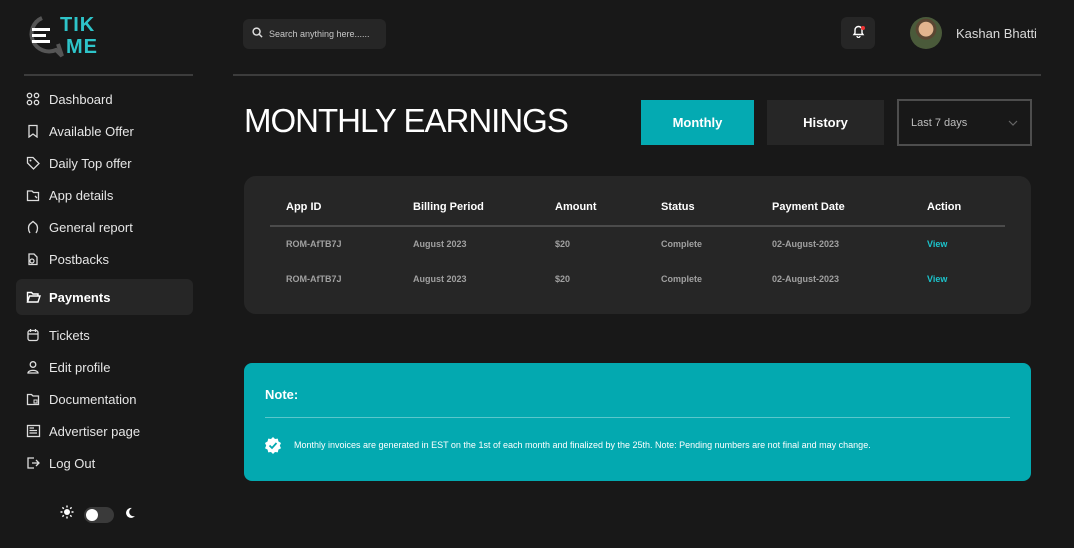  I want to click on sidebar-item-label: Payments, so click(80, 297).